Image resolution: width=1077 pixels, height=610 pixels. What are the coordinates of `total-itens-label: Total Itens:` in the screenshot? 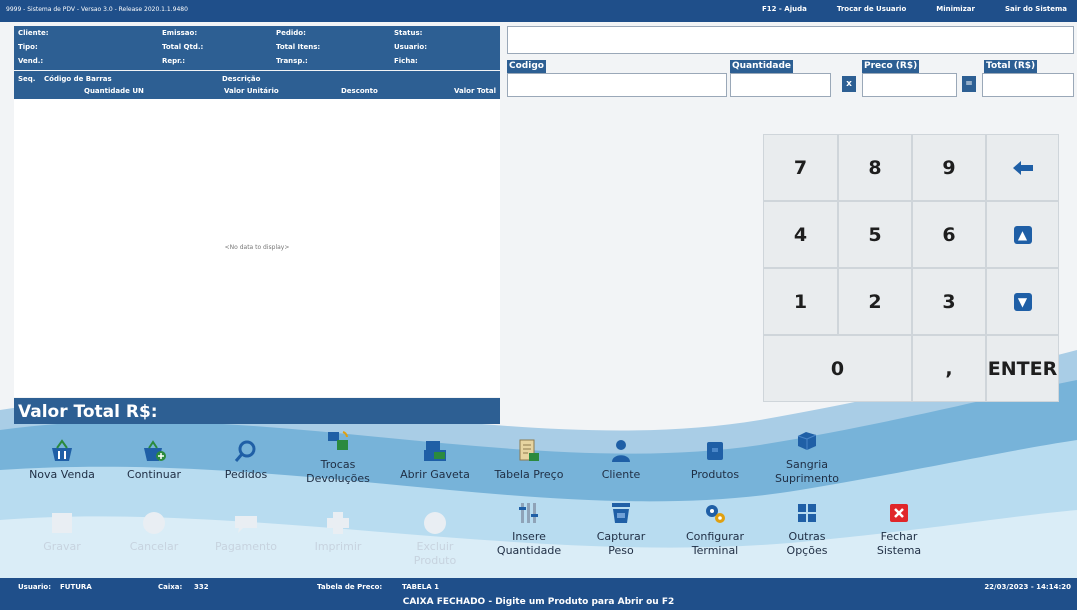 It's located at (298, 47).